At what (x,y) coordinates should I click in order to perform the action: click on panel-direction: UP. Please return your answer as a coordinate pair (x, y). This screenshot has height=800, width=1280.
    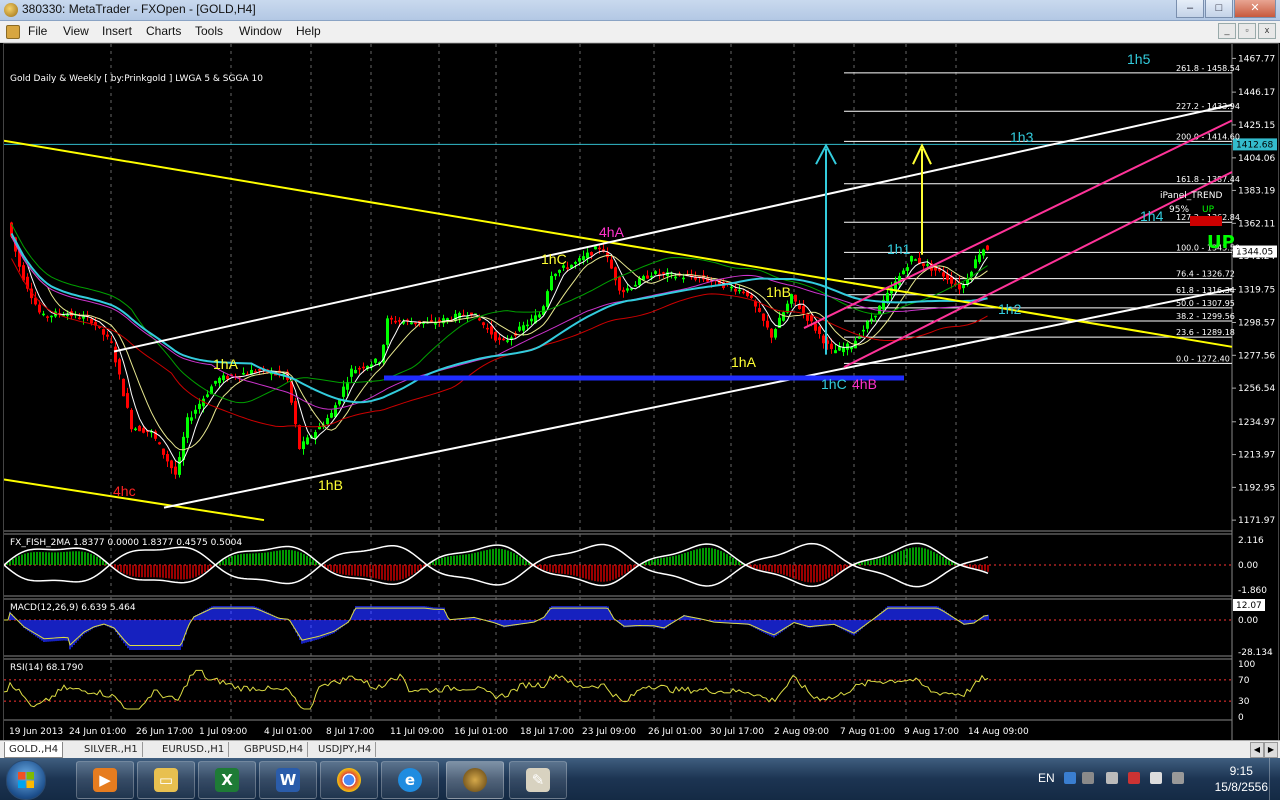
    Looking at the image, I should click on (1208, 210).